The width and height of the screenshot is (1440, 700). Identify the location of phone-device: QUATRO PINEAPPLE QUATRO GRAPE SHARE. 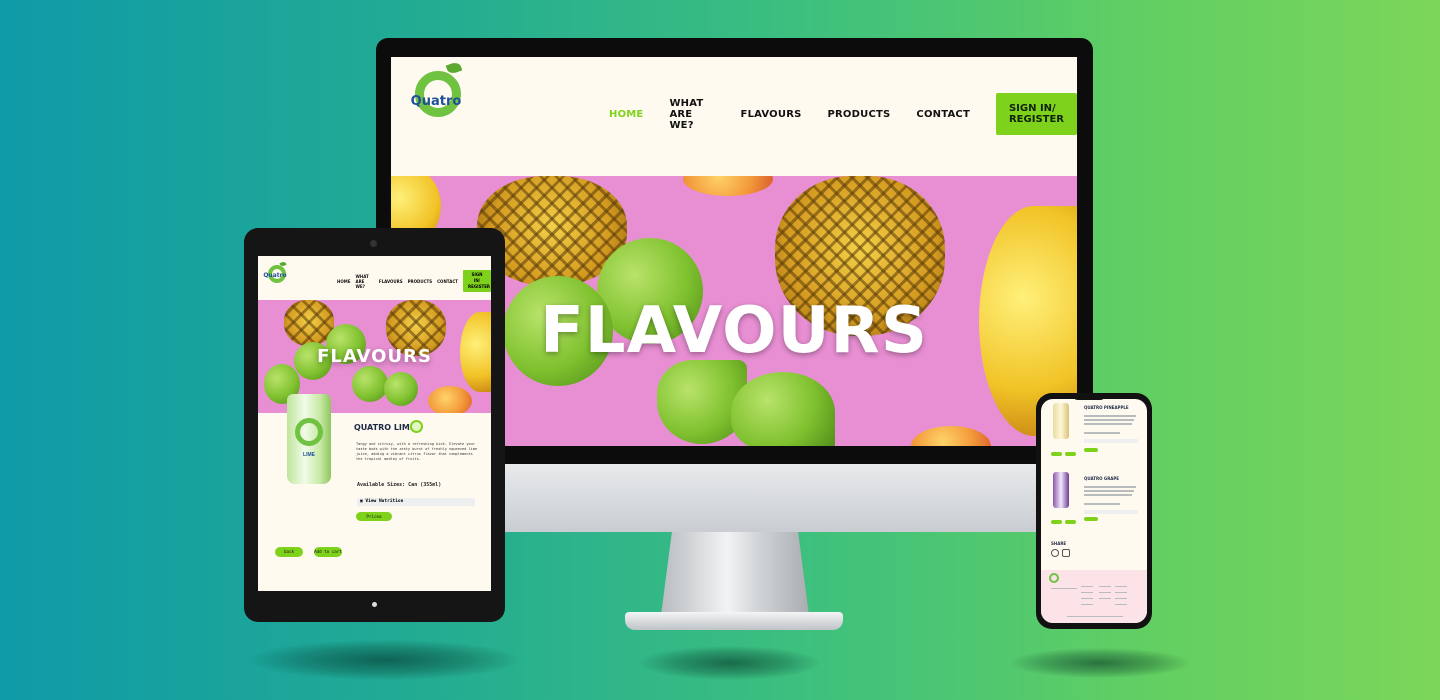
(1094, 511).